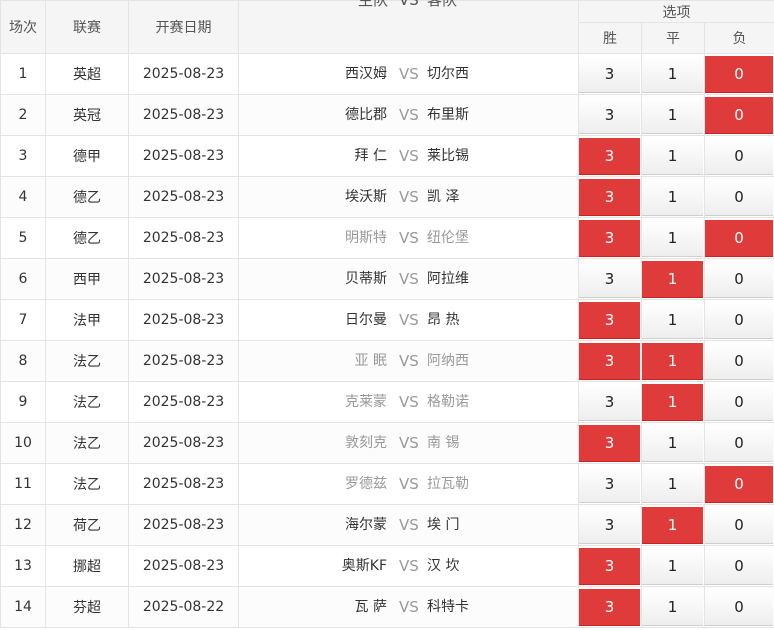 This screenshot has height=630, width=774. I want to click on home-team: 德比郡, so click(366, 115).